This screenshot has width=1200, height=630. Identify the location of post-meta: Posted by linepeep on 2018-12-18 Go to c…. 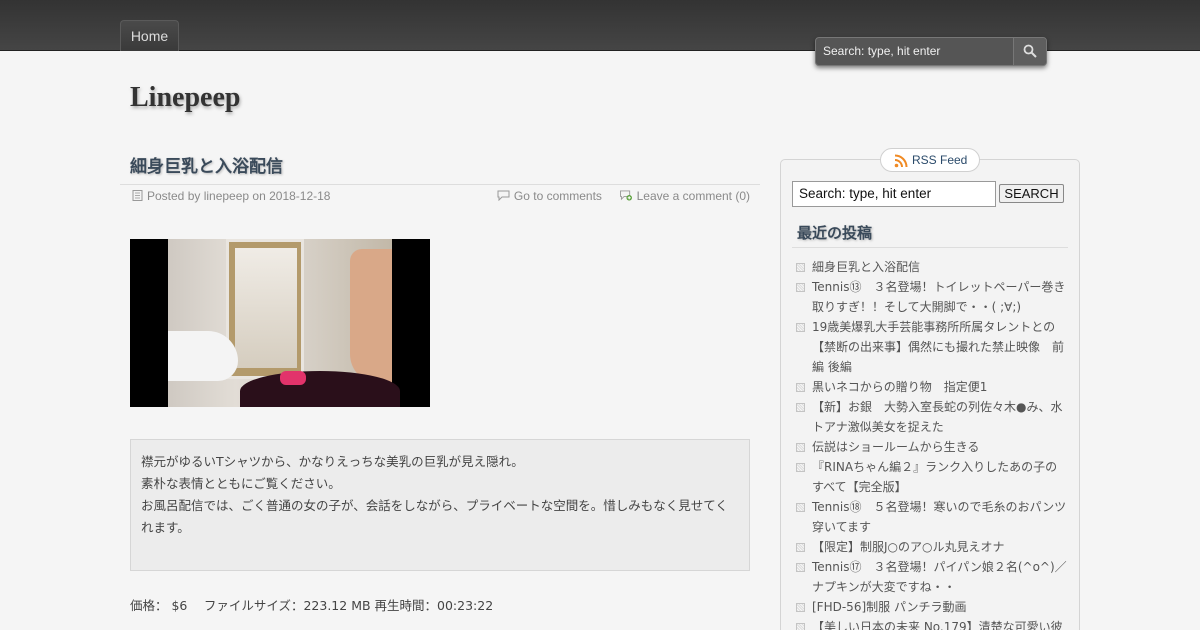
(440, 196).